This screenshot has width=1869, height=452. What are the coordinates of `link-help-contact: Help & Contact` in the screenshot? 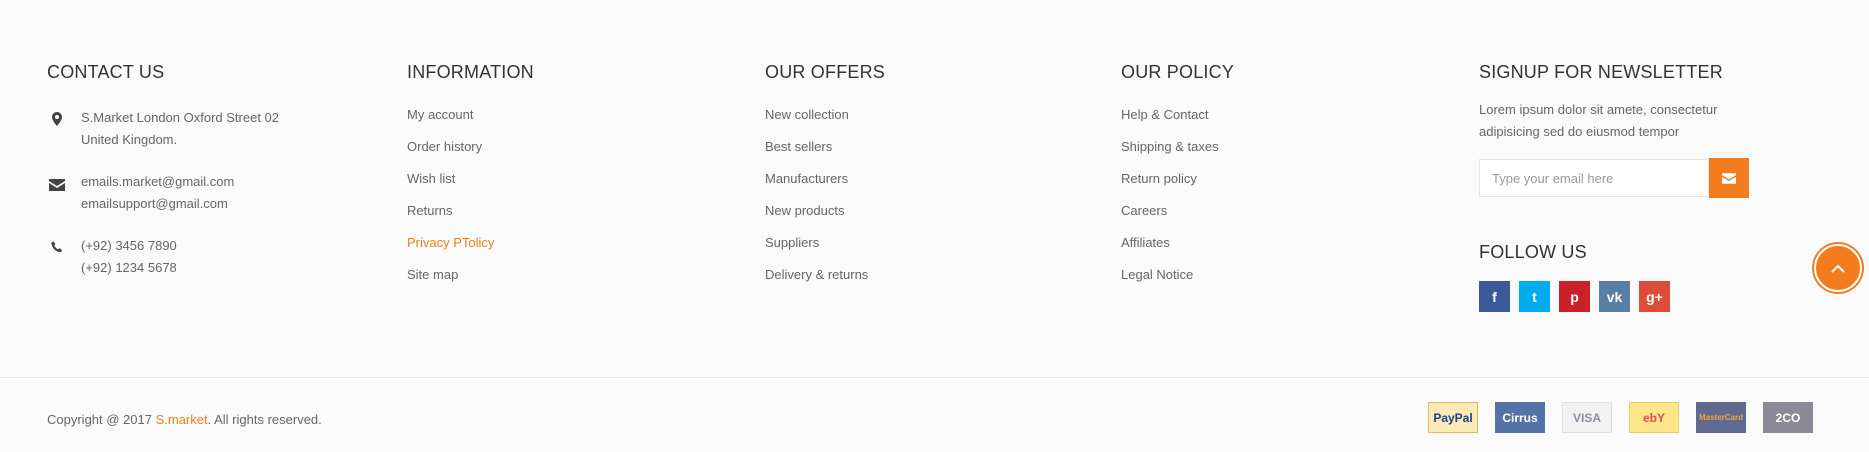 It's located at (1177, 115).